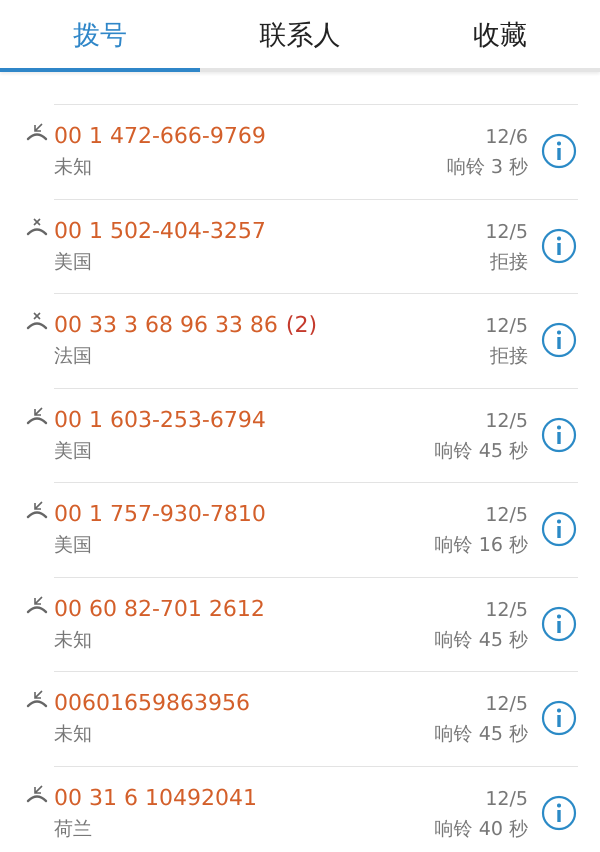  Describe the element at coordinates (506, 137) in the screenshot. I see `call-date: 12/6` at that location.